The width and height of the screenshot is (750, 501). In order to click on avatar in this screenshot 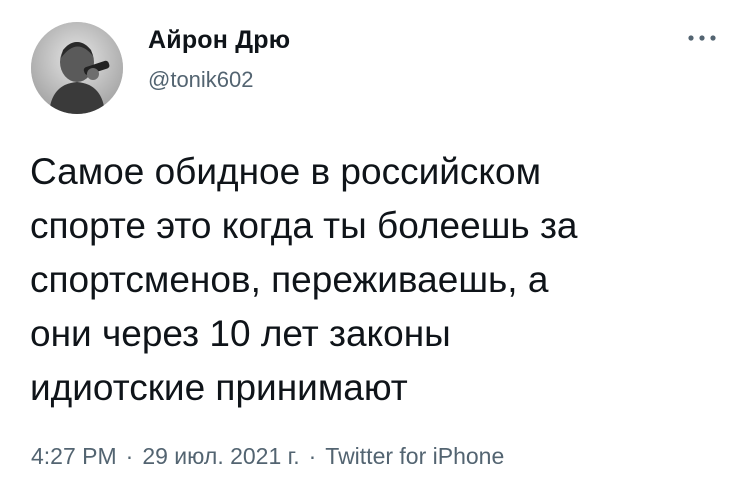, I will do `click(77, 68)`.